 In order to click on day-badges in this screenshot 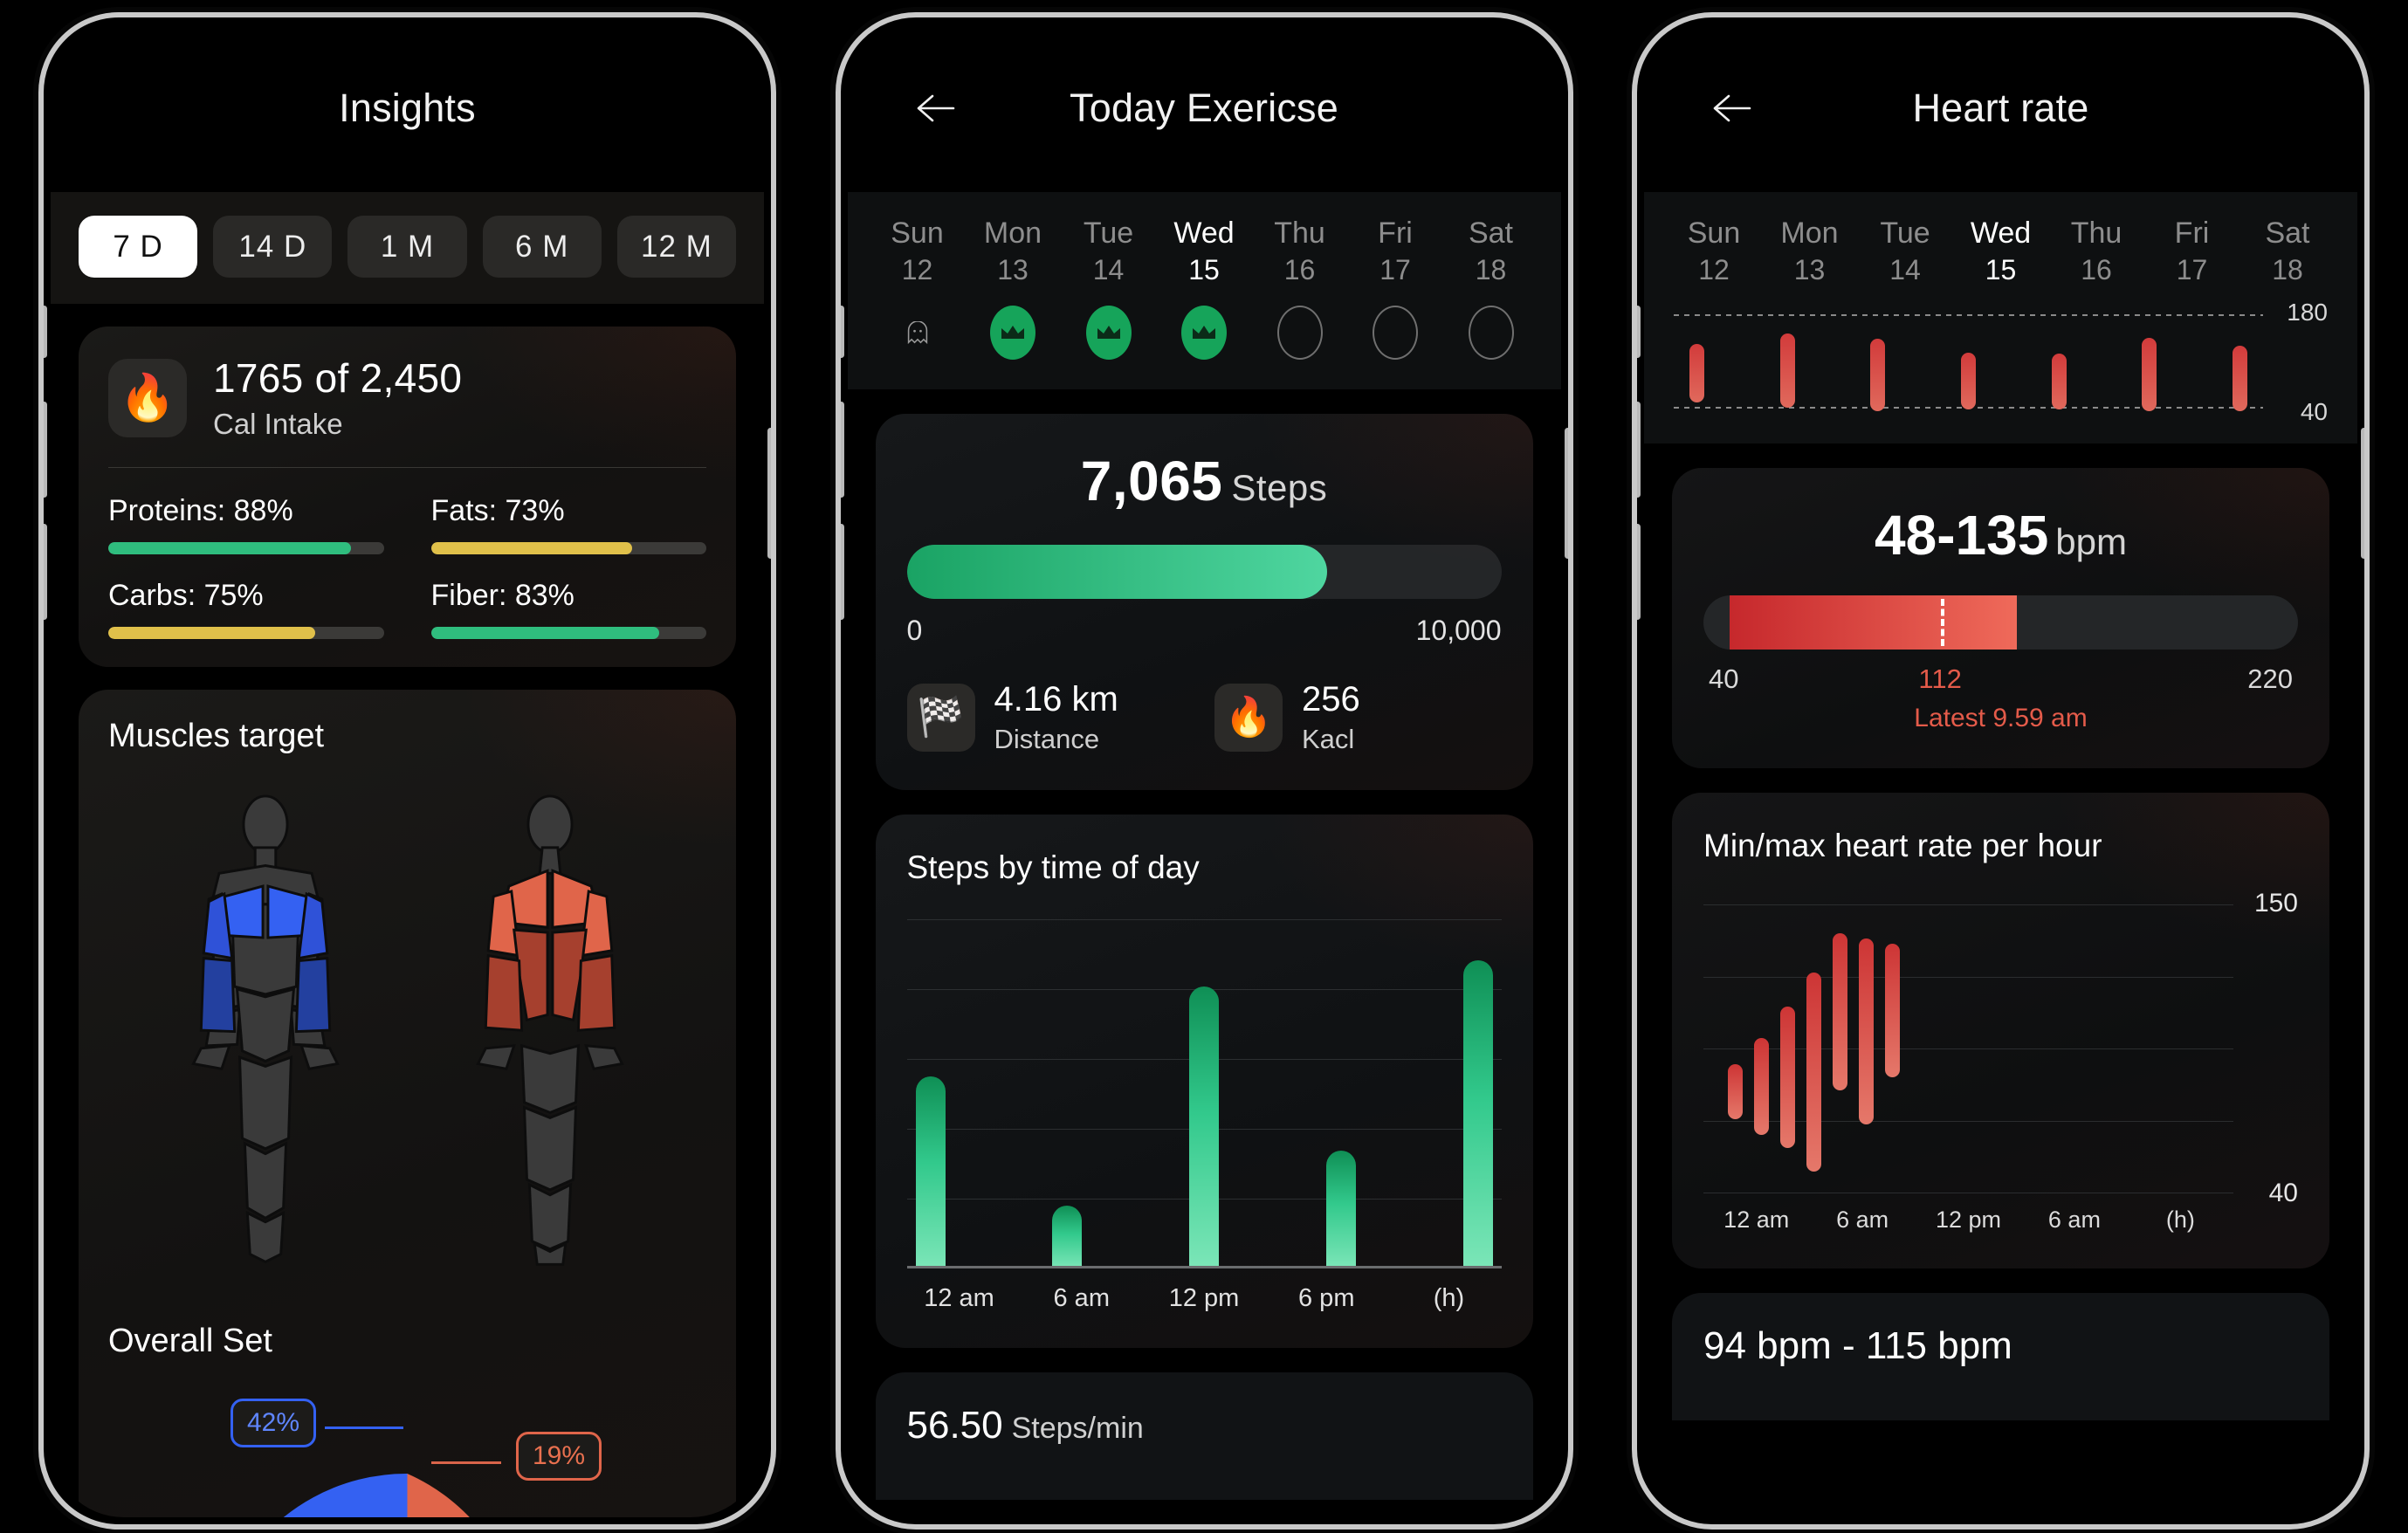, I will do `click(1204, 333)`.